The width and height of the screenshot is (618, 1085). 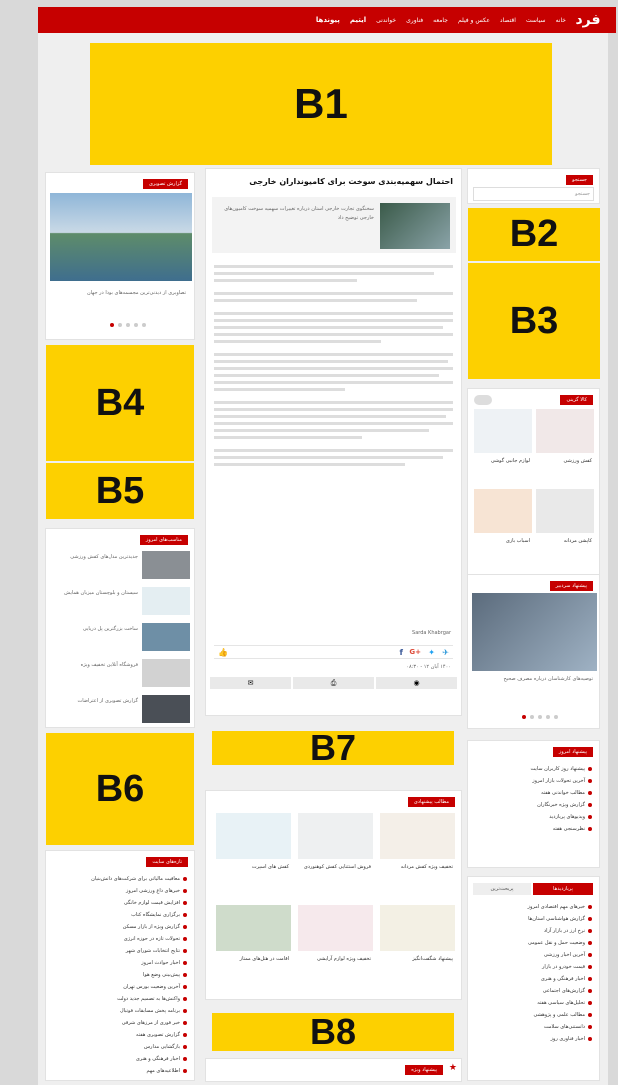 I want to click on print-icon: ⎙, so click(x=333, y=683).